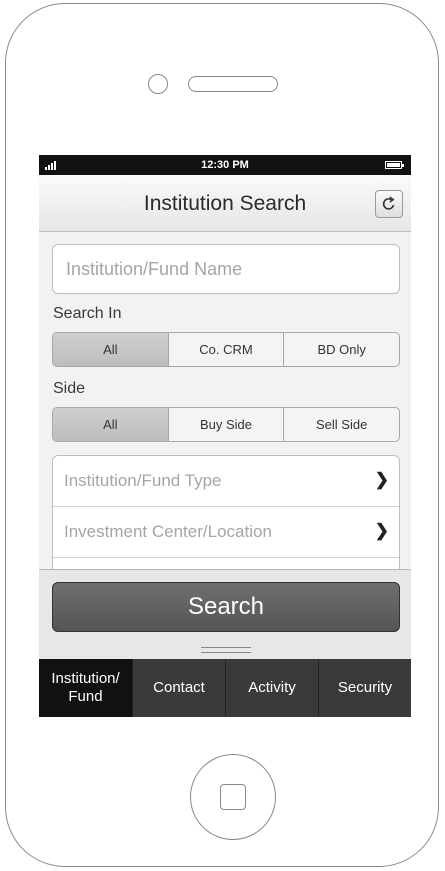  What do you see at coordinates (226, 607) in the screenshot?
I see `search-button: Search` at bounding box center [226, 607].